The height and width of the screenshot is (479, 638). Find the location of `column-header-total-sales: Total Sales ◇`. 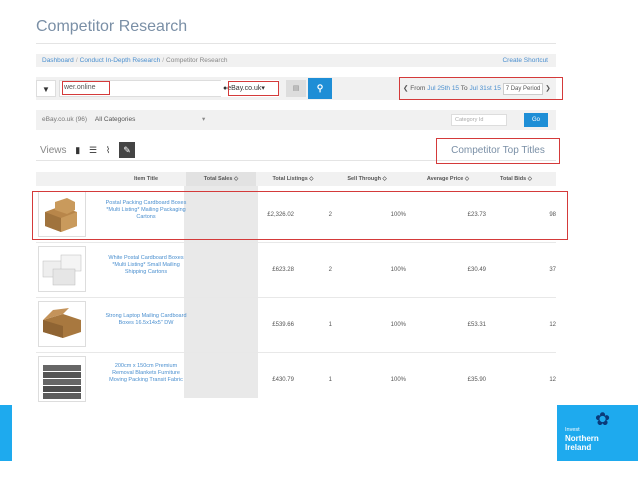

column-header-total-sales: Total Sales ◇ is located at coordinates (221, 179).